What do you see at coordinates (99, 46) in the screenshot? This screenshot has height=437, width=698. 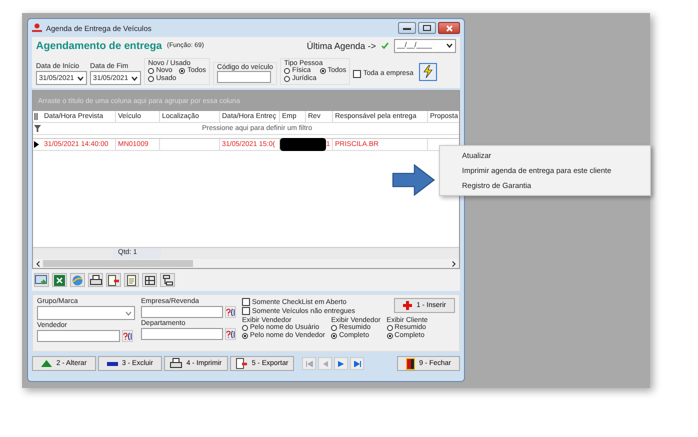 I see `page-title: Agendamento de entrega` at bounding box center [99, 46].